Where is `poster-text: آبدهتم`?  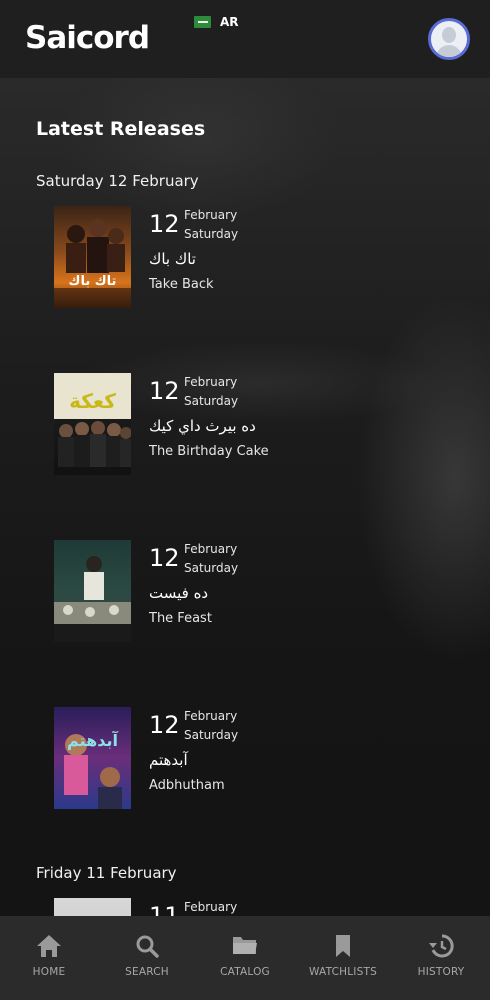
poster-text: آبدهتم is located at coordinates (92, 740).